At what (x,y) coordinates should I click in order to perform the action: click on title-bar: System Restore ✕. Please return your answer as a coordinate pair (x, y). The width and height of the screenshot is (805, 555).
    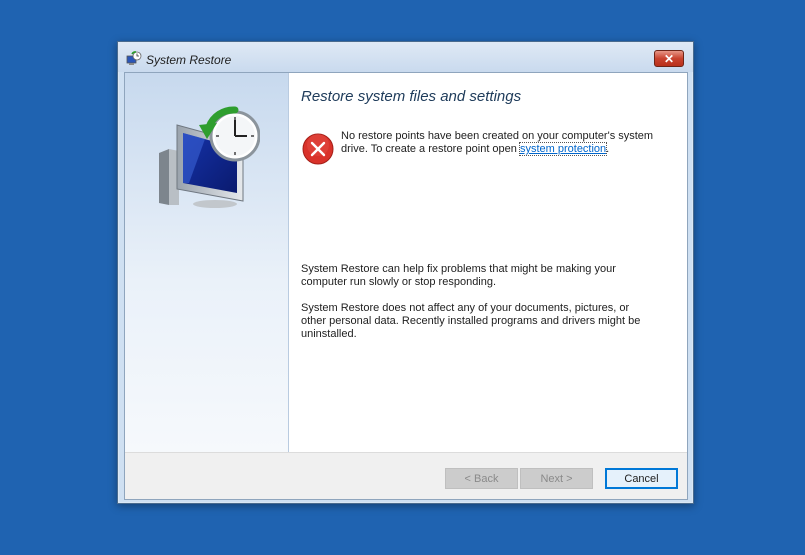
    Looking at the image, I should click on (405, 57).